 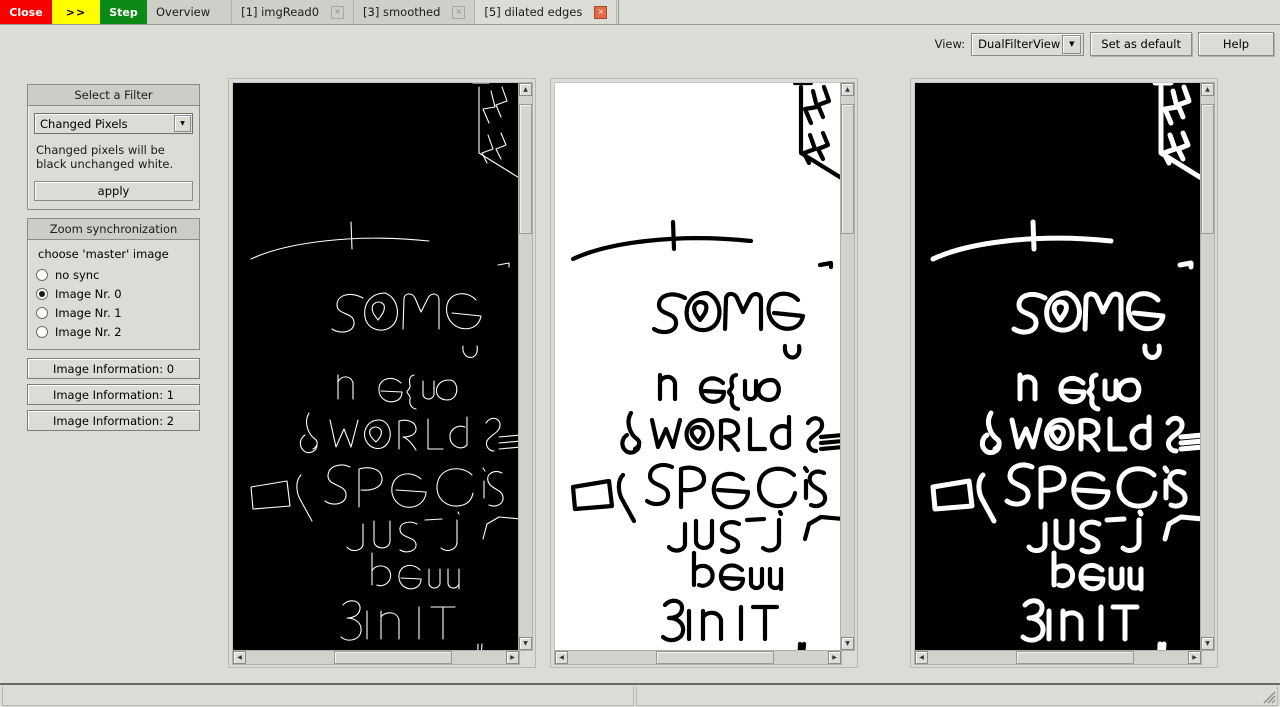 What do you see at coordinates (950, 44) in the screenshot?
I see `view-label: View:` at bounding box center [950, 44].